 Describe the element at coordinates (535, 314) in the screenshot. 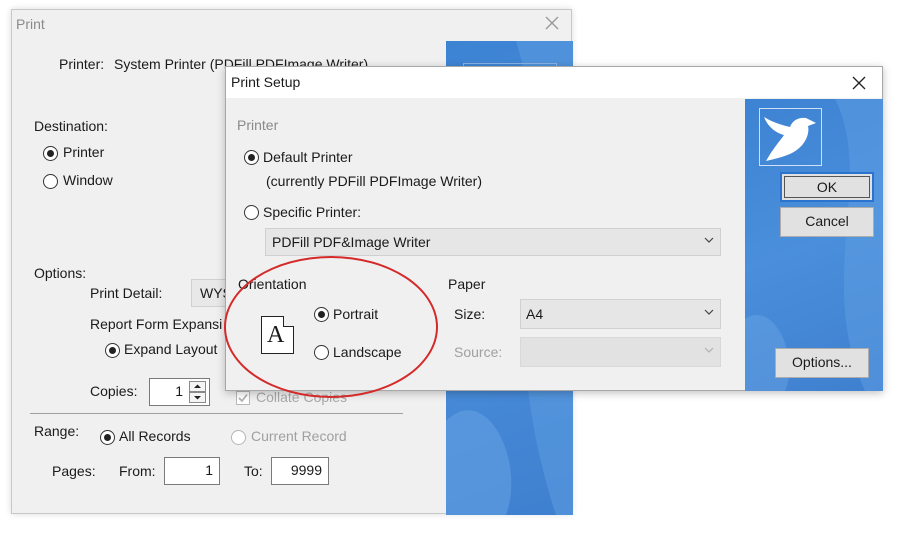

I see `paper-size-value: A4` at that location.